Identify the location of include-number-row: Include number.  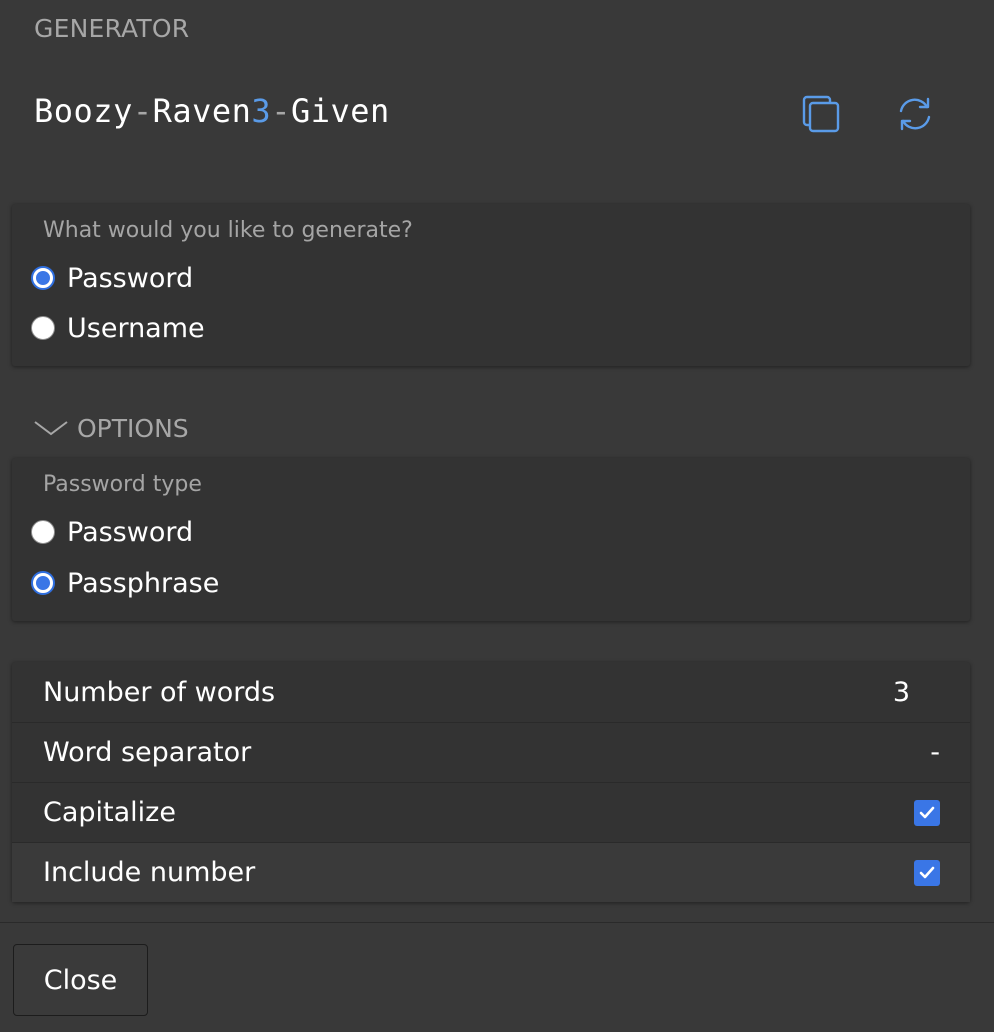
(491, 872).